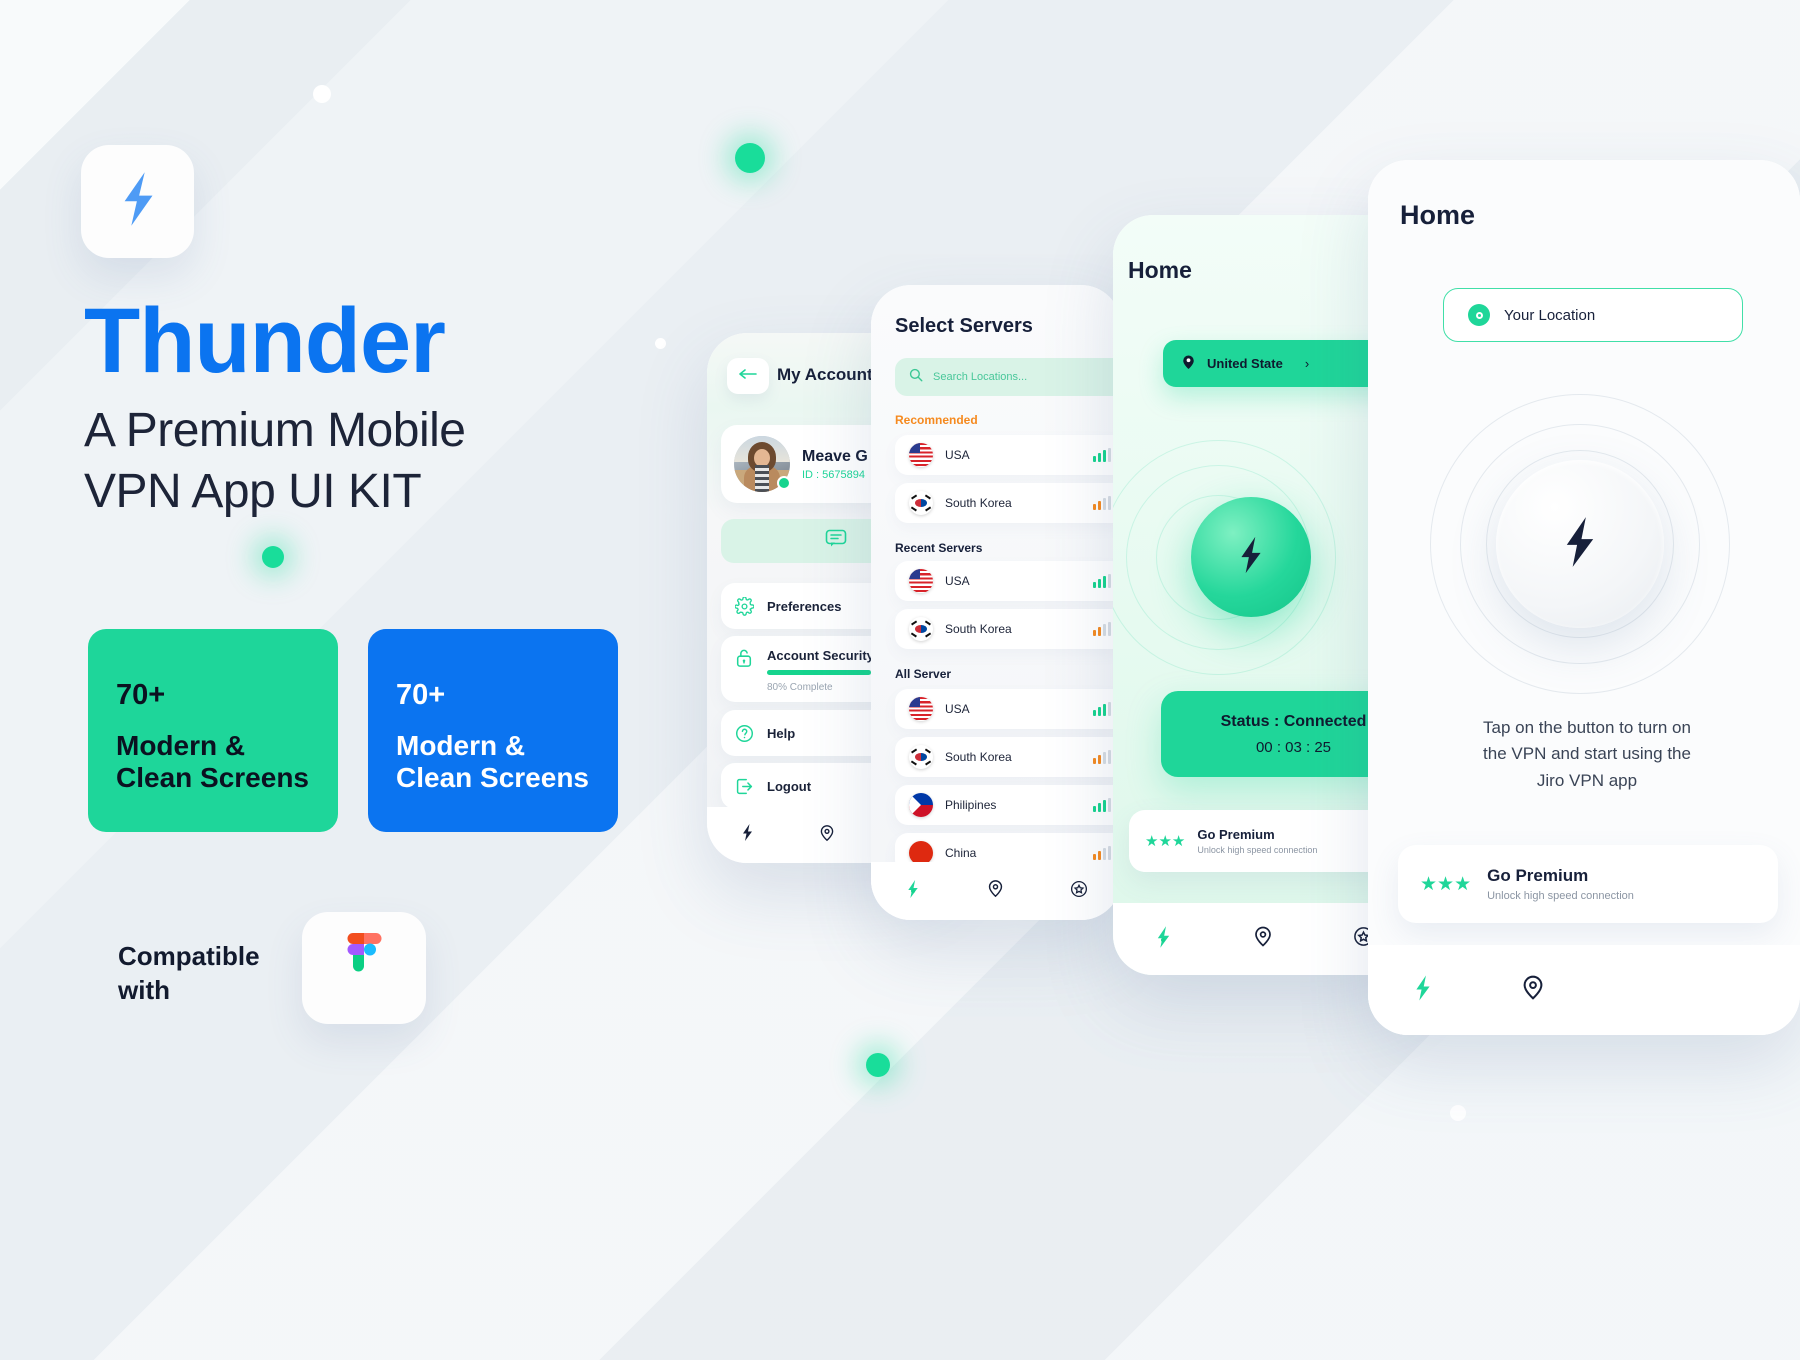  What do you see at coordinates (781, 733) in the screenshot?
I see `account-row-label: Help` at bounding box center [781, 733].